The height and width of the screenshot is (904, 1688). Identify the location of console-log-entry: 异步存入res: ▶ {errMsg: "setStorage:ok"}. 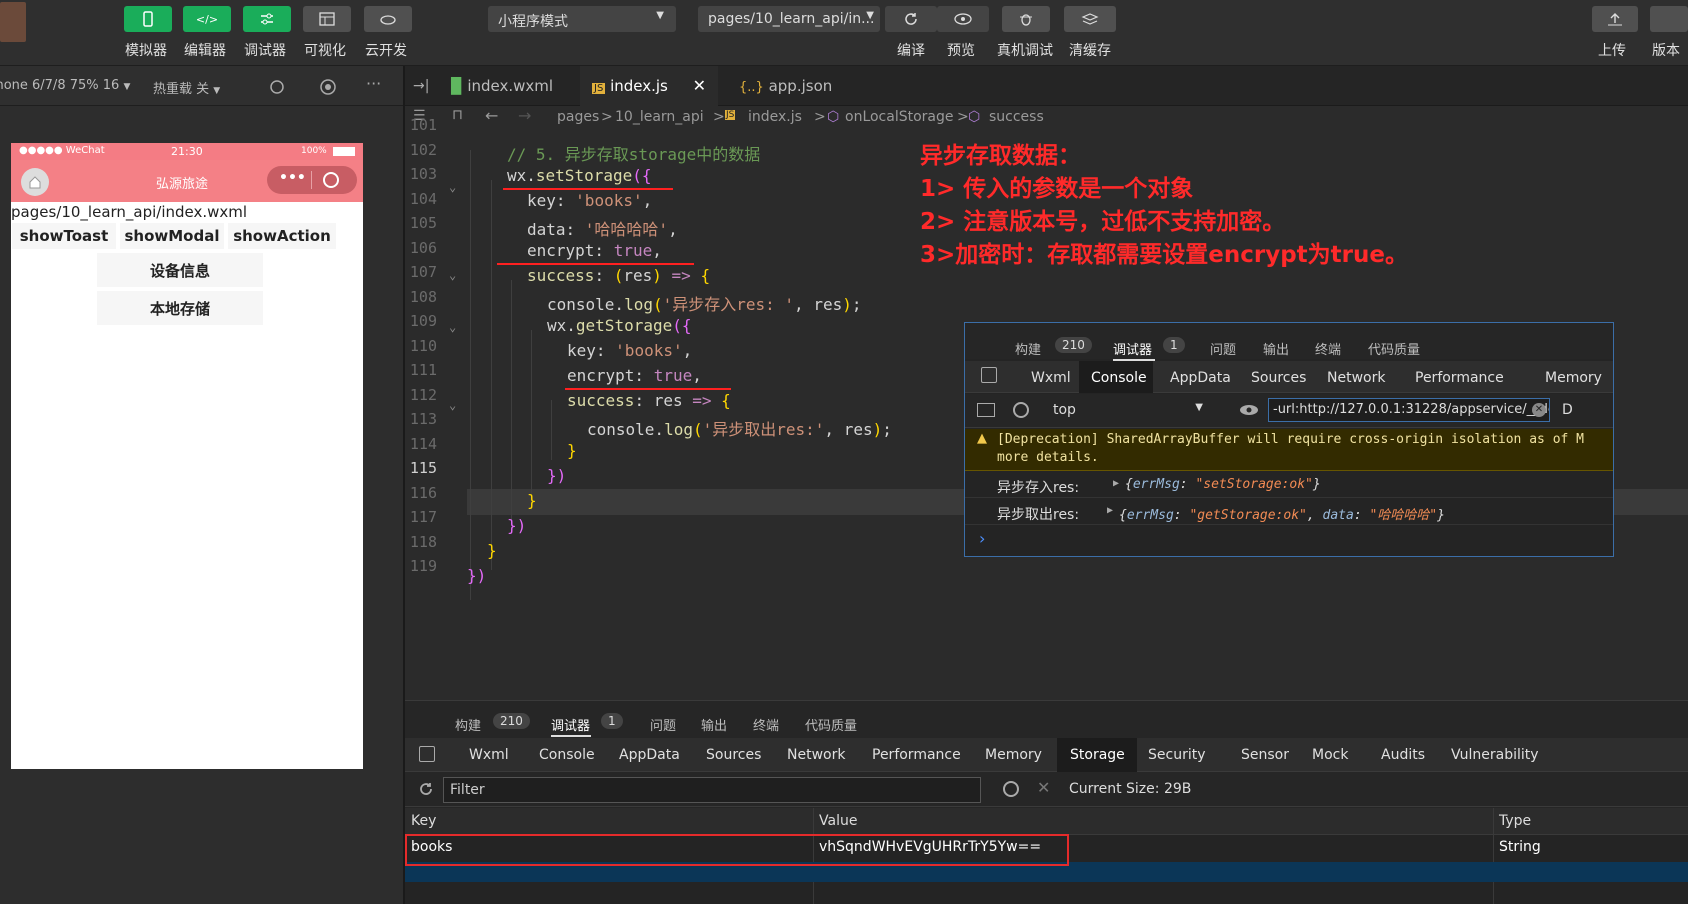
(1289, 485).